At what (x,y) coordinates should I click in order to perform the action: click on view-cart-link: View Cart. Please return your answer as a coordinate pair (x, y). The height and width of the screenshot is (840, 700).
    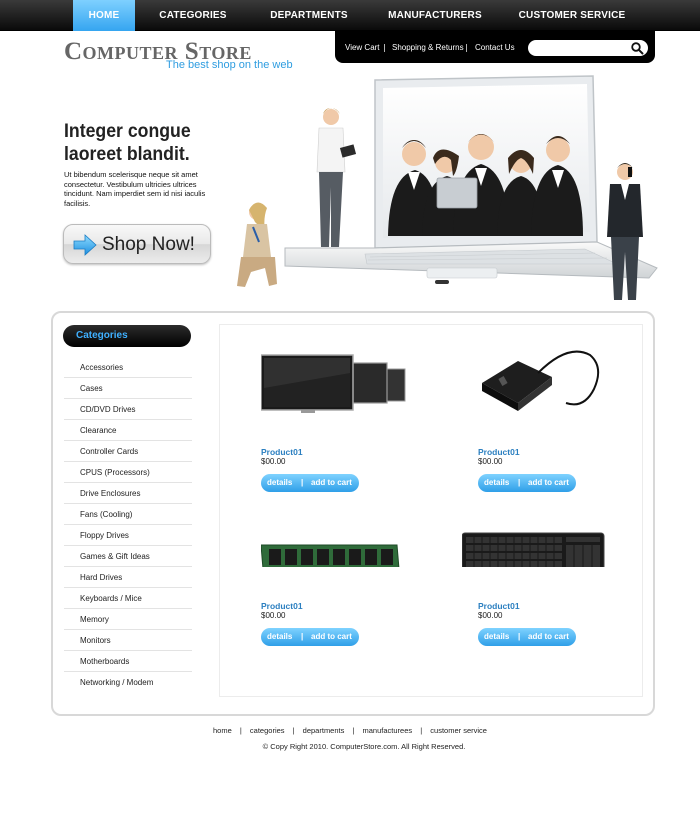
    Looking at the image, I should click on (362, 47).